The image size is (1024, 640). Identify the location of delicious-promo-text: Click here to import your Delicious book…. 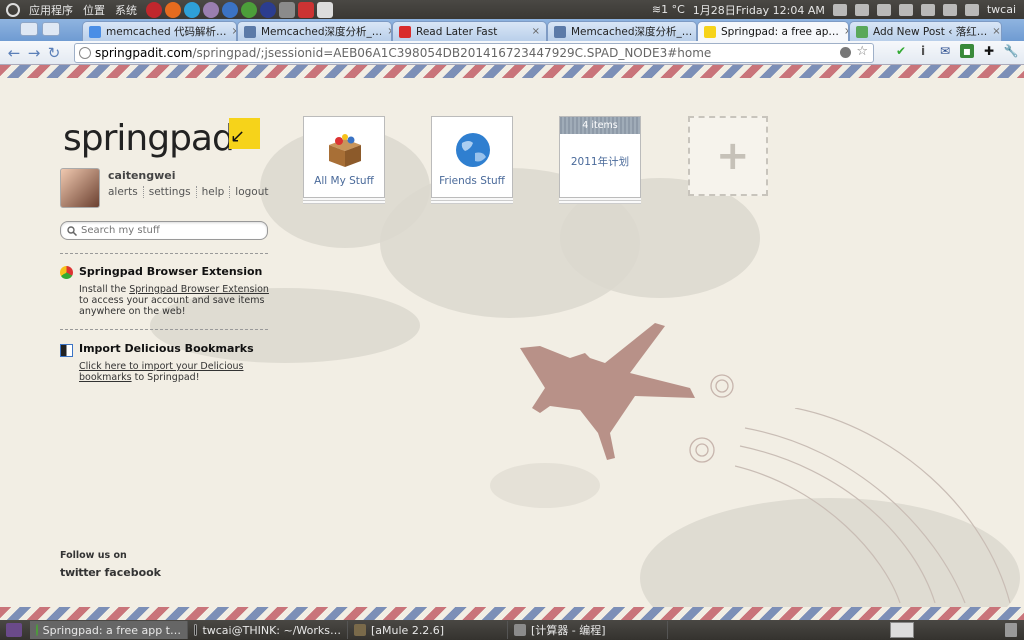
(166, 372).